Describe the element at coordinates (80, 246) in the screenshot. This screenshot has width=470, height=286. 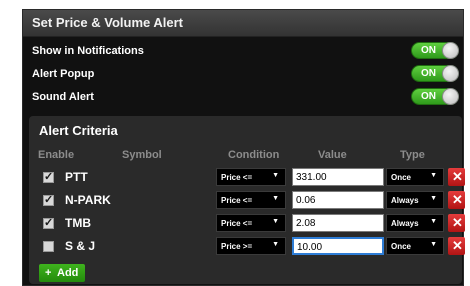
I see `symbol-label: S & J` at that location.